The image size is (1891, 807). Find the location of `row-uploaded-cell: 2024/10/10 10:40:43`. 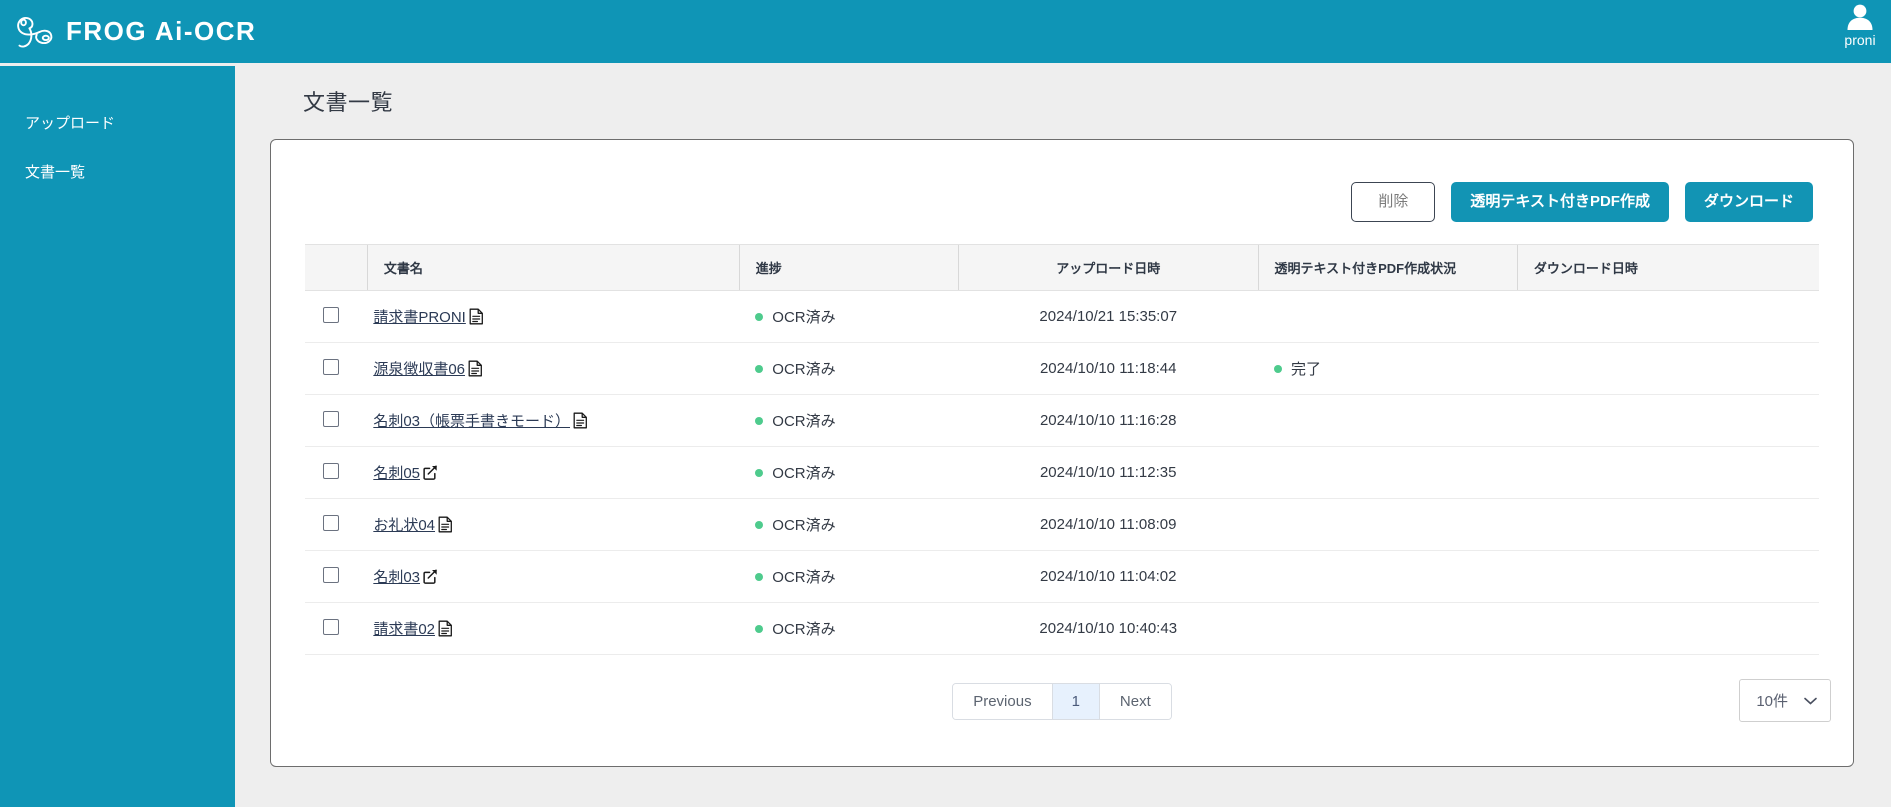

row-uploaded-cell: 2024/10/10 10:40:43 is located at coordinates (1108, 628).